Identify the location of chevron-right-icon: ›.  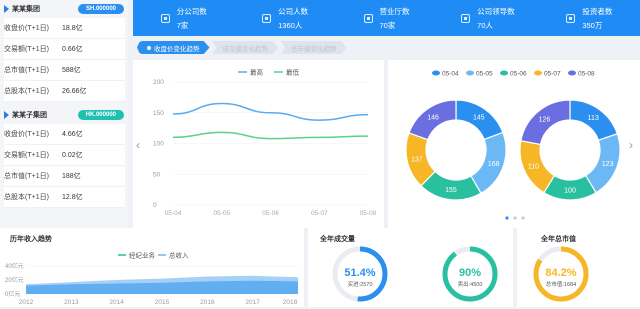
(631, 145).